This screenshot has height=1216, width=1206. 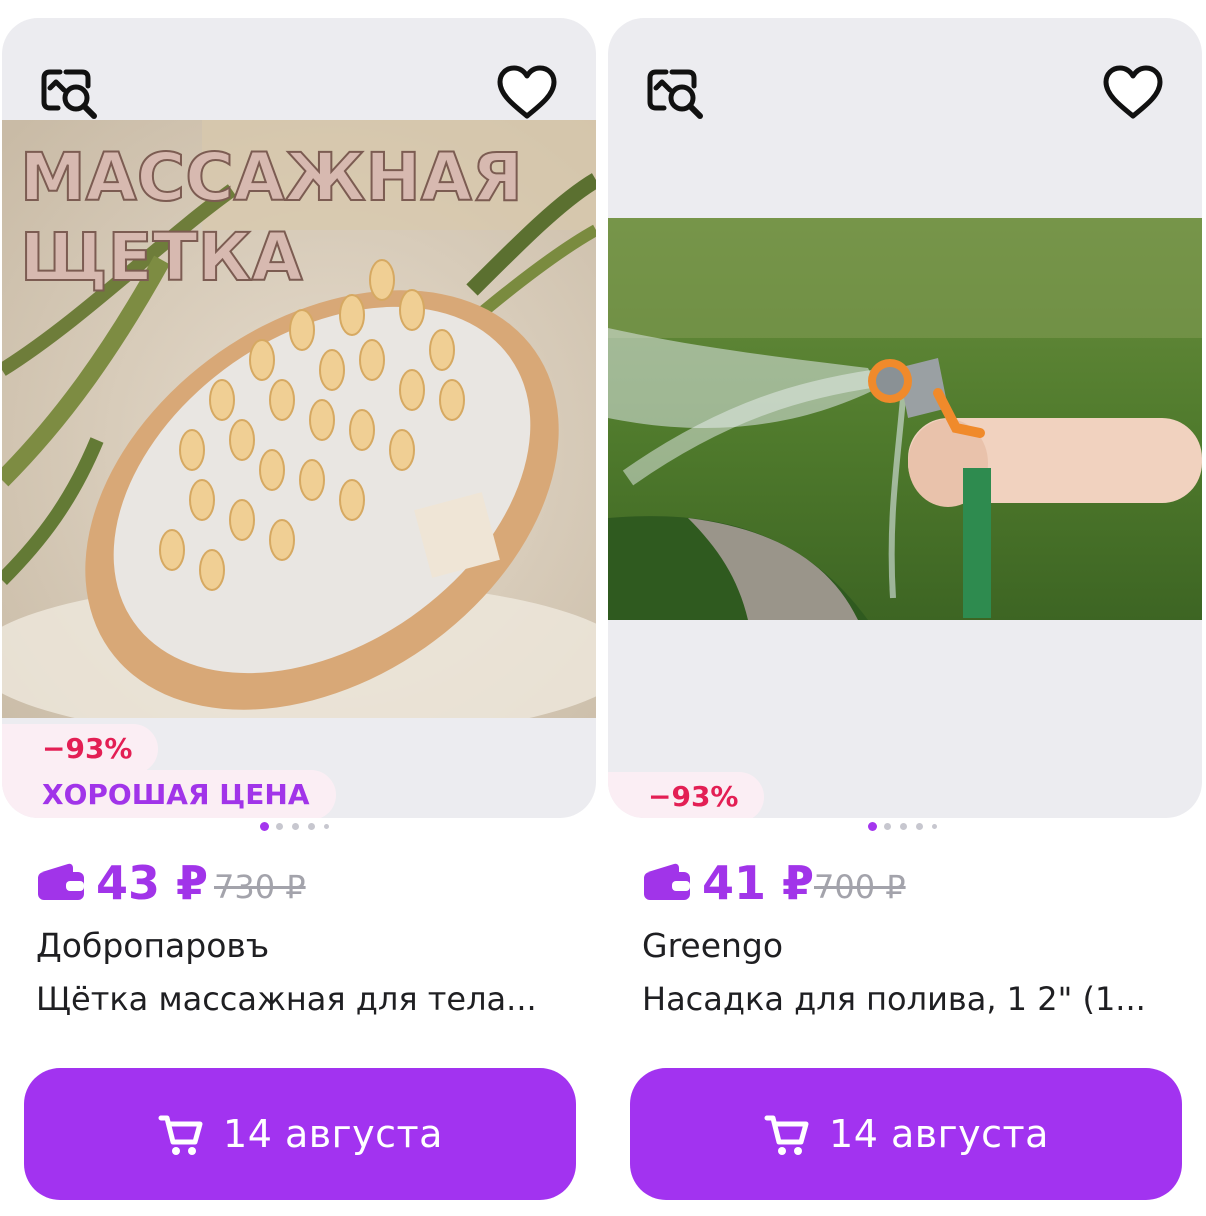 I want to click on old-price: 700 ₽, so click(x=860, y=887).